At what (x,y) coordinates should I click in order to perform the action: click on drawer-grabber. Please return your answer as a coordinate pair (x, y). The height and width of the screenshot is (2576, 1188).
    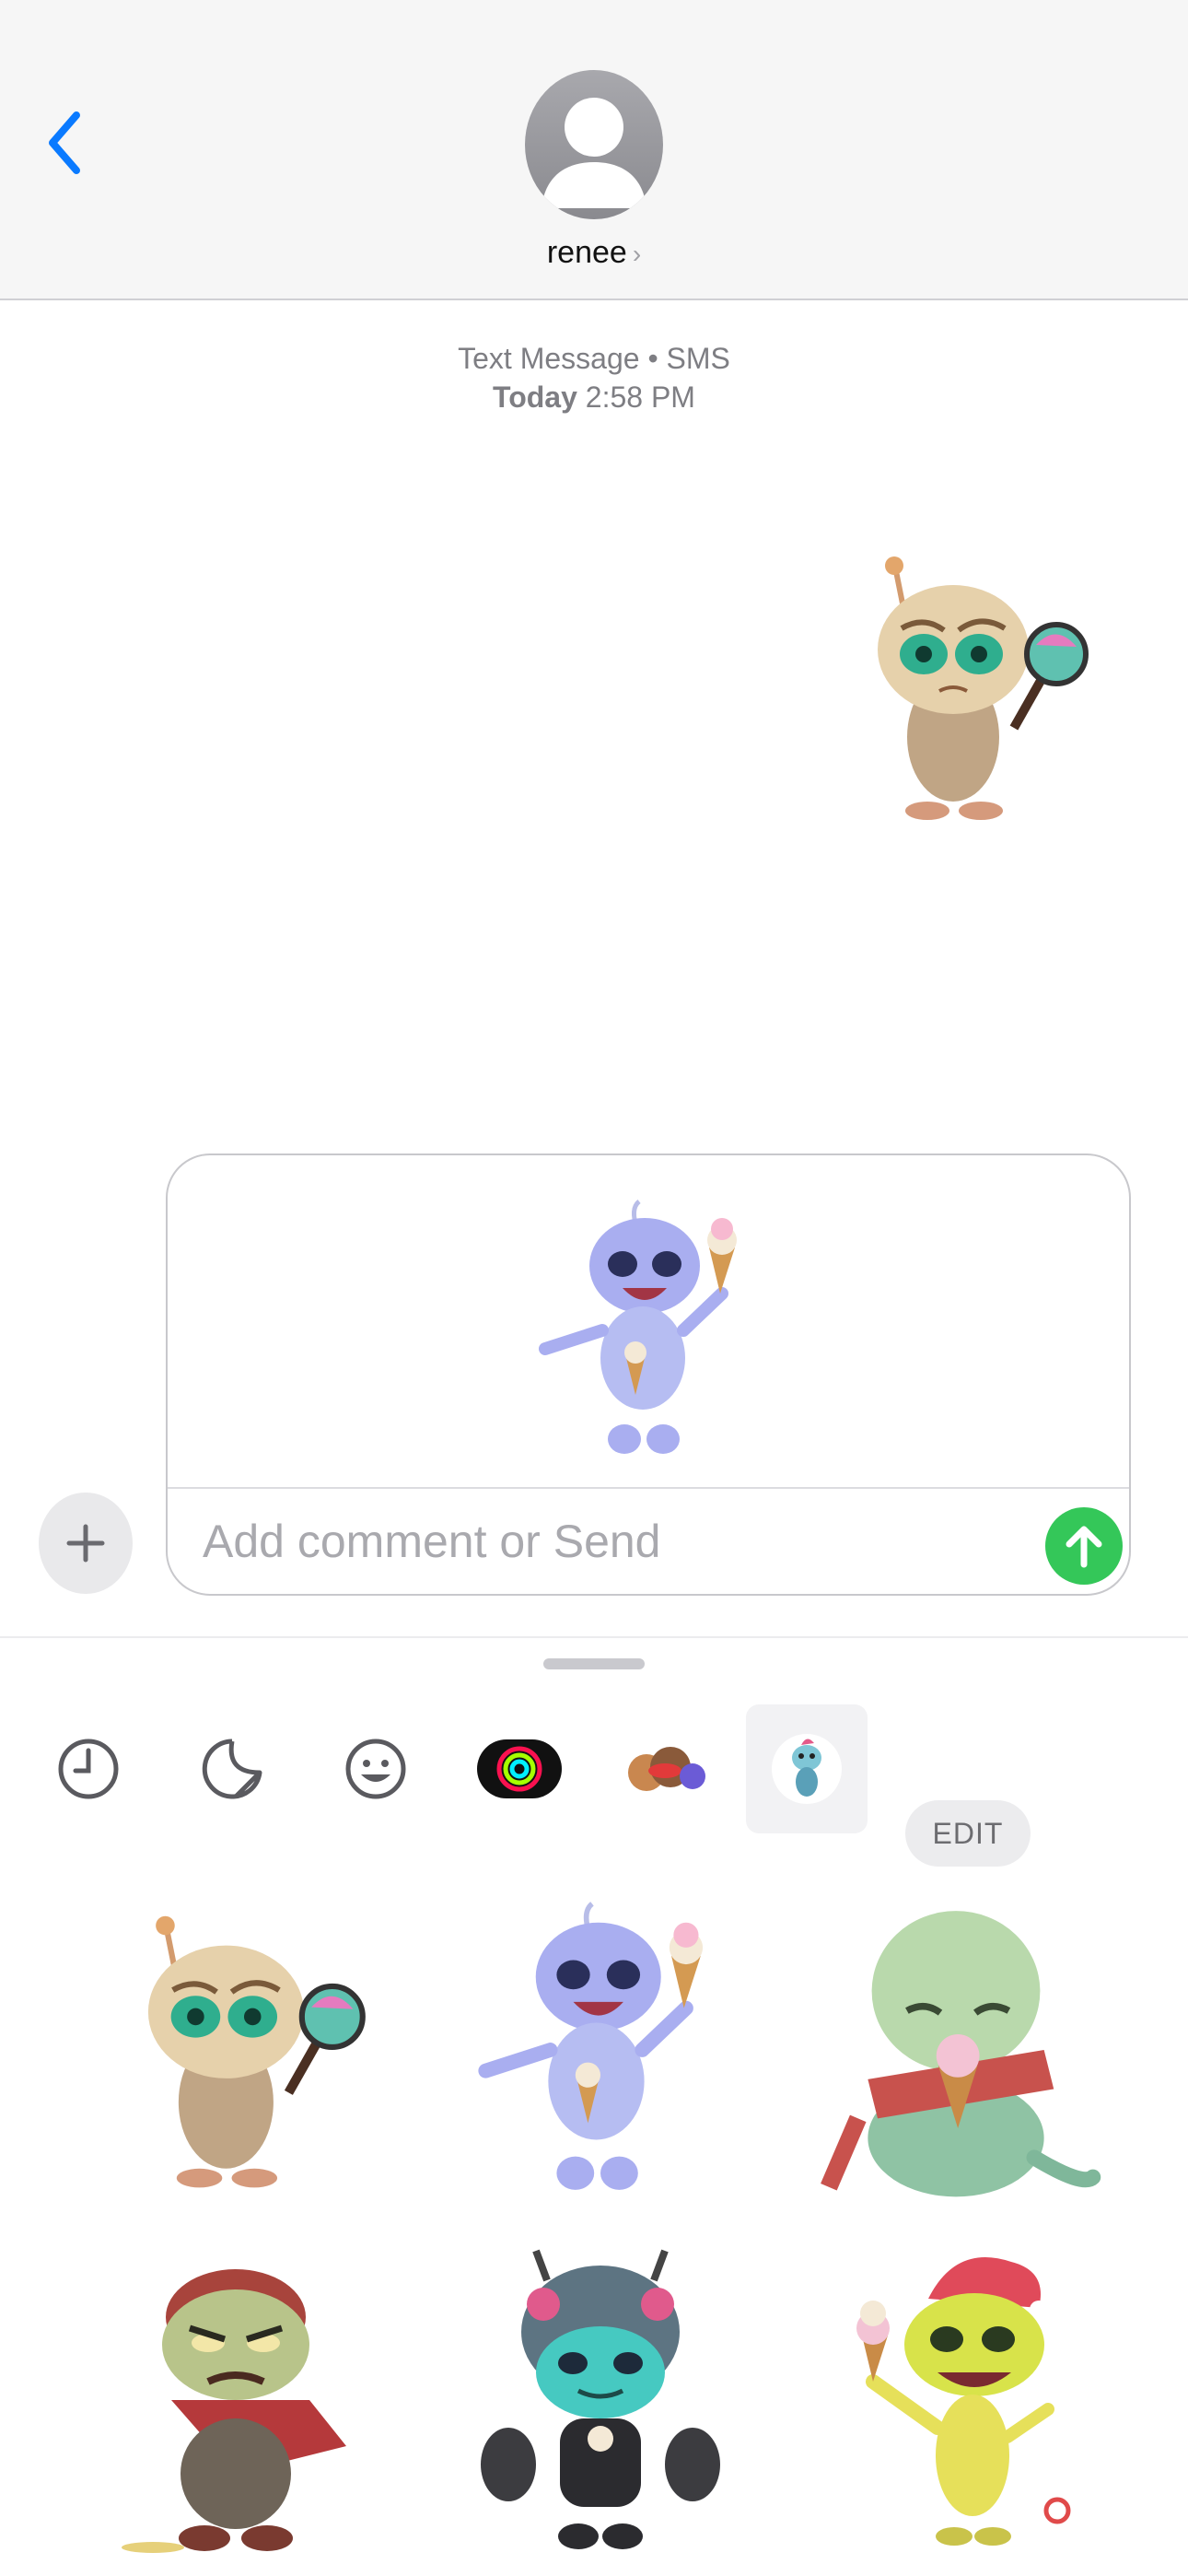
    Looking at the image, I should click on (594, 1663).